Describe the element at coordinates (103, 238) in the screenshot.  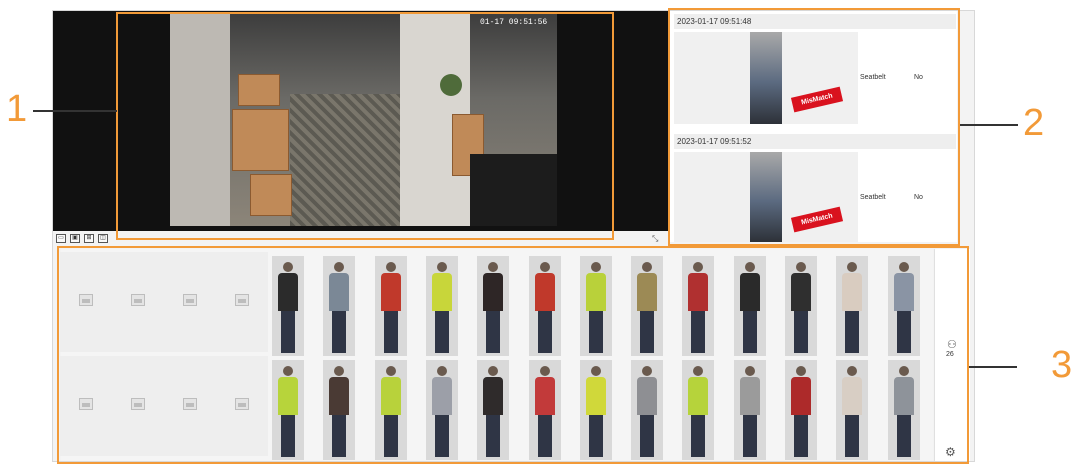
I see `snapshot-icon: ◫` at that location.